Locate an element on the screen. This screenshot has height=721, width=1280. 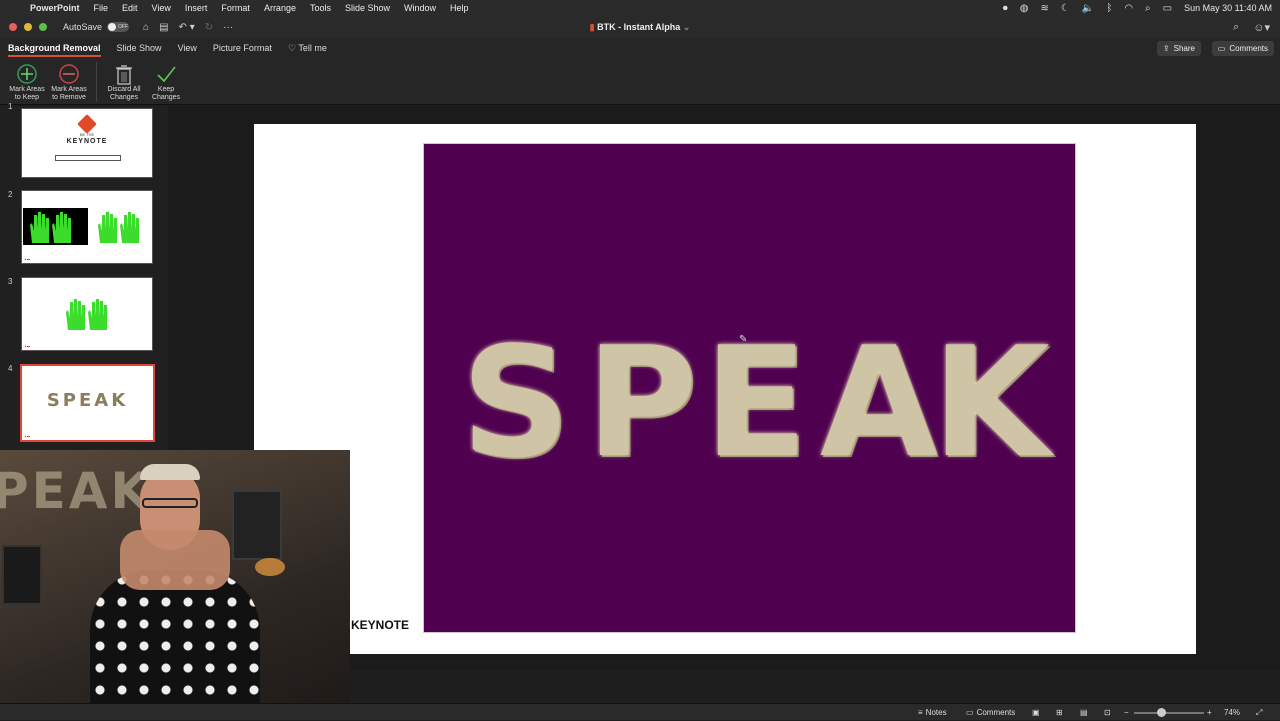
lightbulb-icon: ♡ is located at coordinates (292, 48).